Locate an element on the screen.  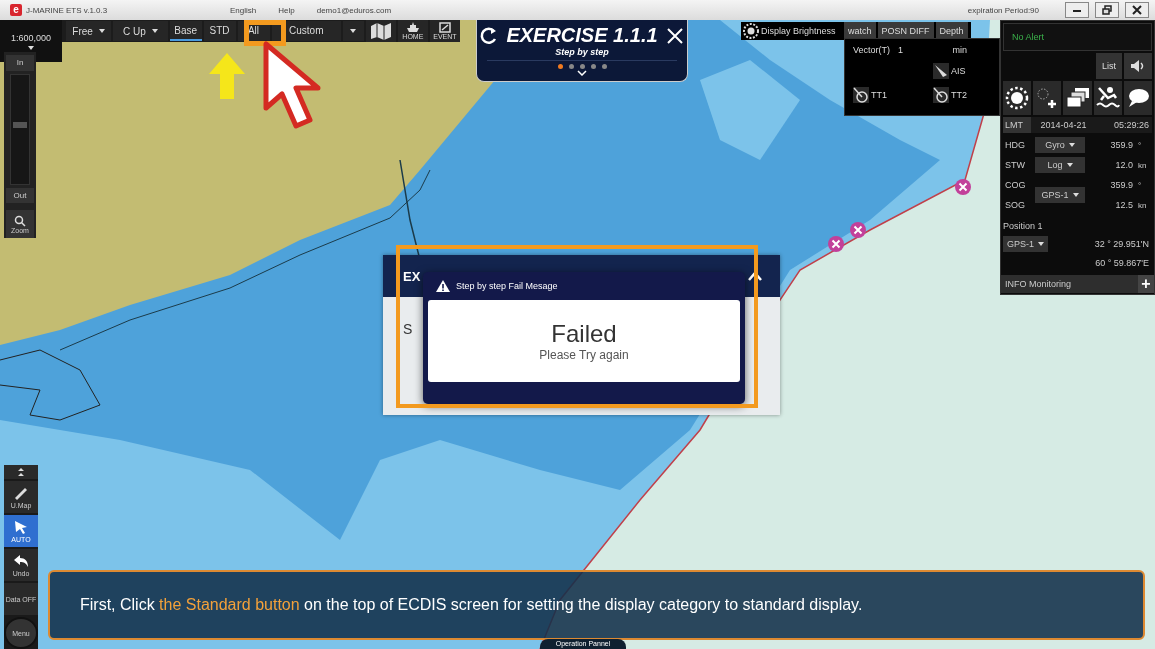
chevron-down-icon is located at coordinates (582, 73).